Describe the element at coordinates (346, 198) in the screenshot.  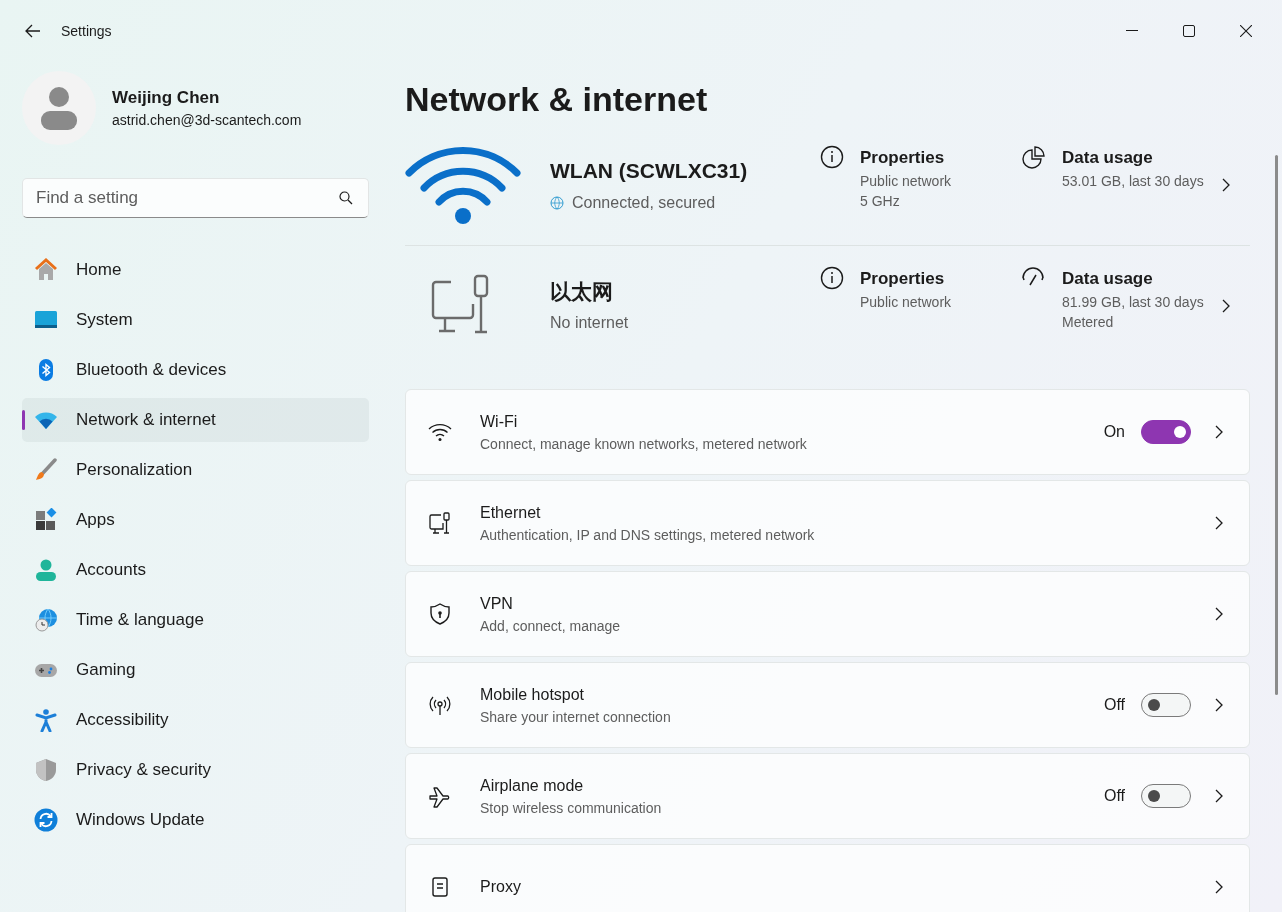
I see `search-icon` at that location.